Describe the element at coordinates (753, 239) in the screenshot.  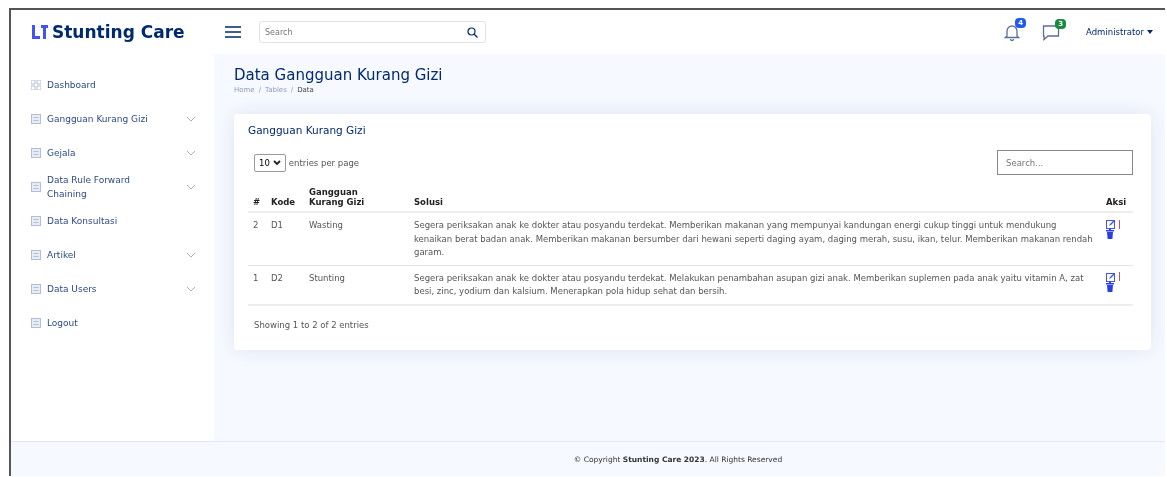
I see `table-cell: Segera periksakan anak ke dokter atau posyandu terdekat. Memberikan makanan yang mempunyai kandungan energi cukup tinggi untuk mendukung kenaikan berat badan anak. Memberikan makanan bersumber dari hewani seperti daging ayam, daging merah, susu, ikan, telur. Memberikan makanan rendah garam.` at that location.